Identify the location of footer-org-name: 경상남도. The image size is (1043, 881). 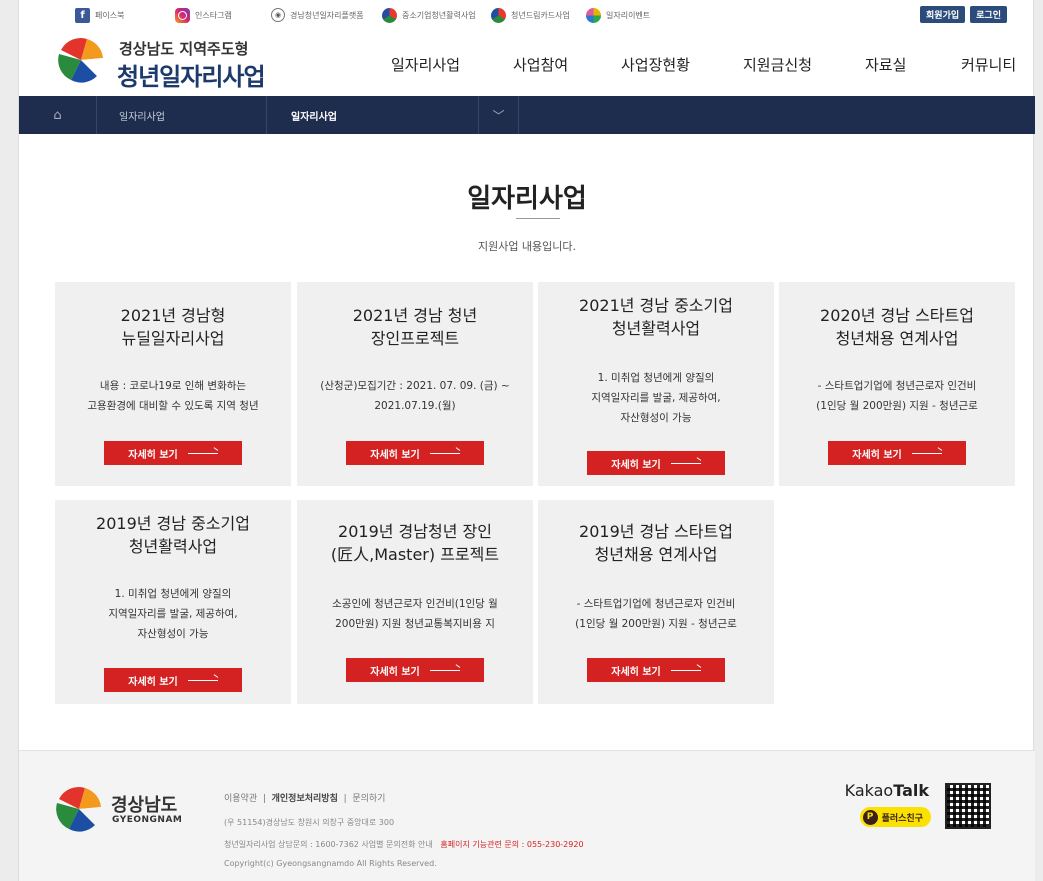
(144, 805).